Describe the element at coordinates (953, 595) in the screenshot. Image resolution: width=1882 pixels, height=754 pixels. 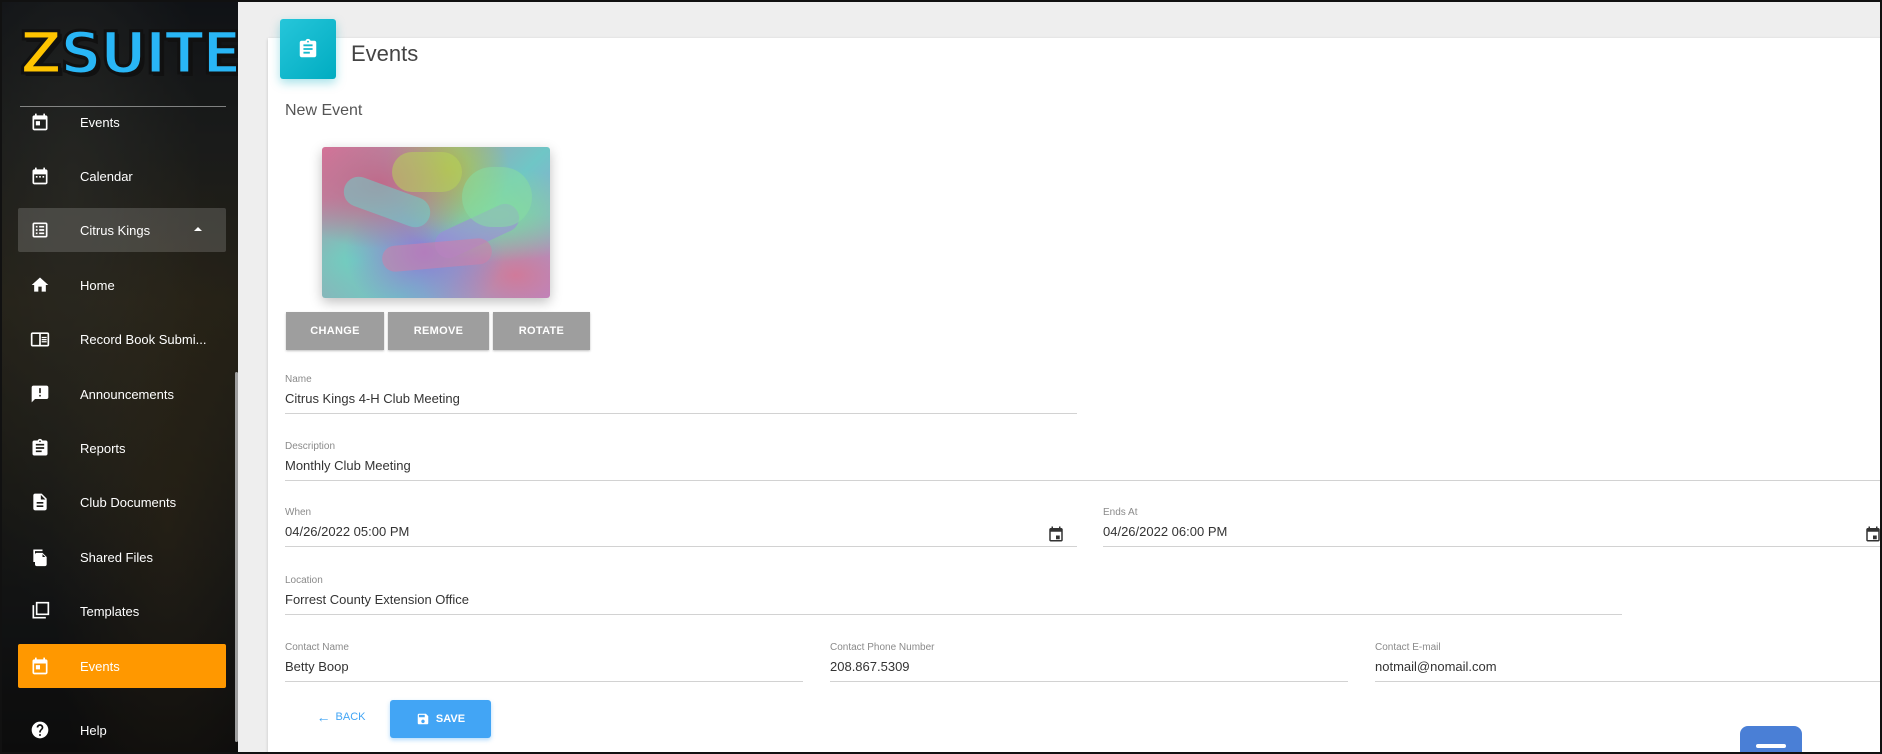
I see `location-field: Location Forrest County Extension Office` at that location.